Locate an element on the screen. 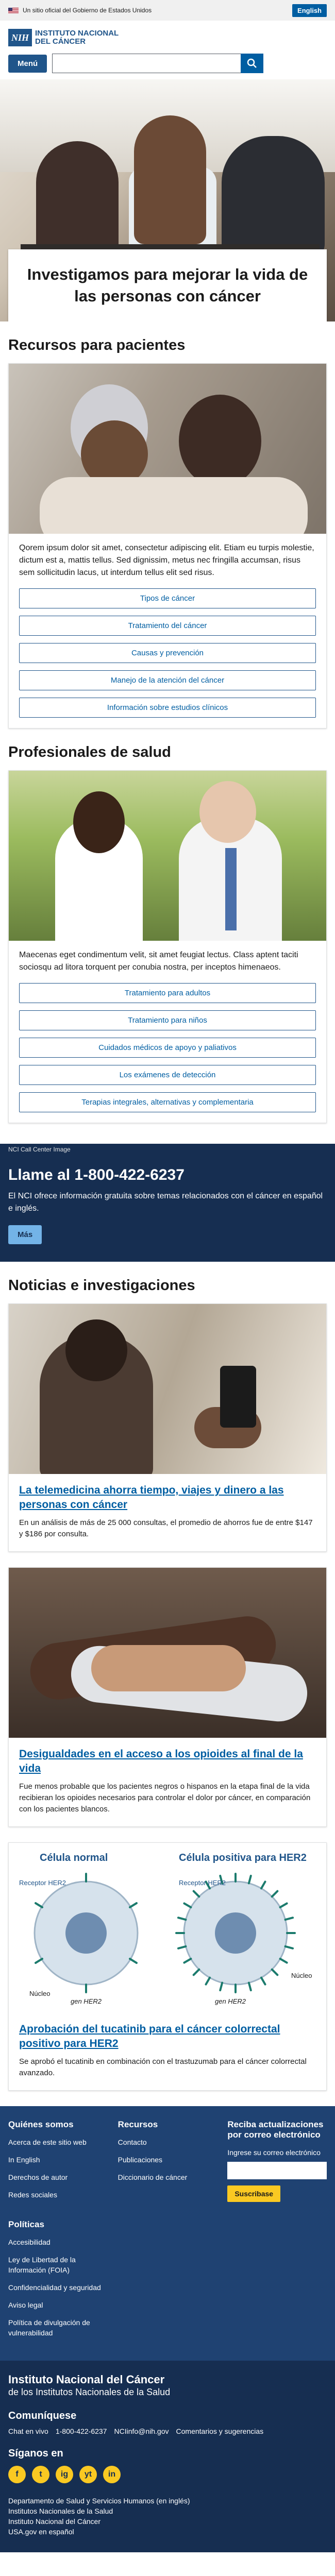  link-tratamiento-del-cancer: Tratamiento del cáncer is located at coordinates (167, 626).